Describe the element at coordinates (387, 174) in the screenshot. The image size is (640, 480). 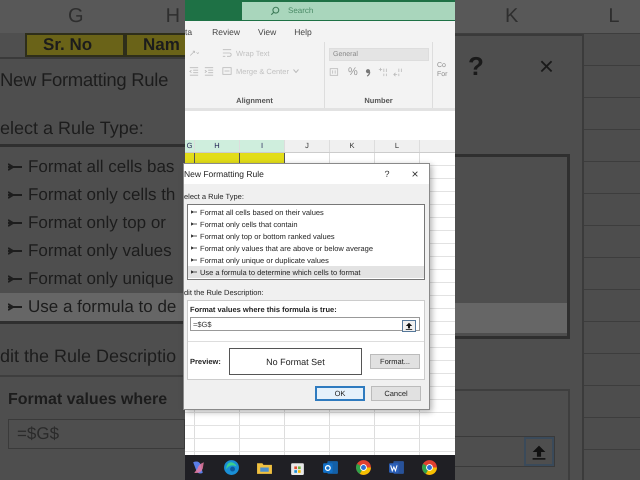
I see `help-button: ?` at that location.